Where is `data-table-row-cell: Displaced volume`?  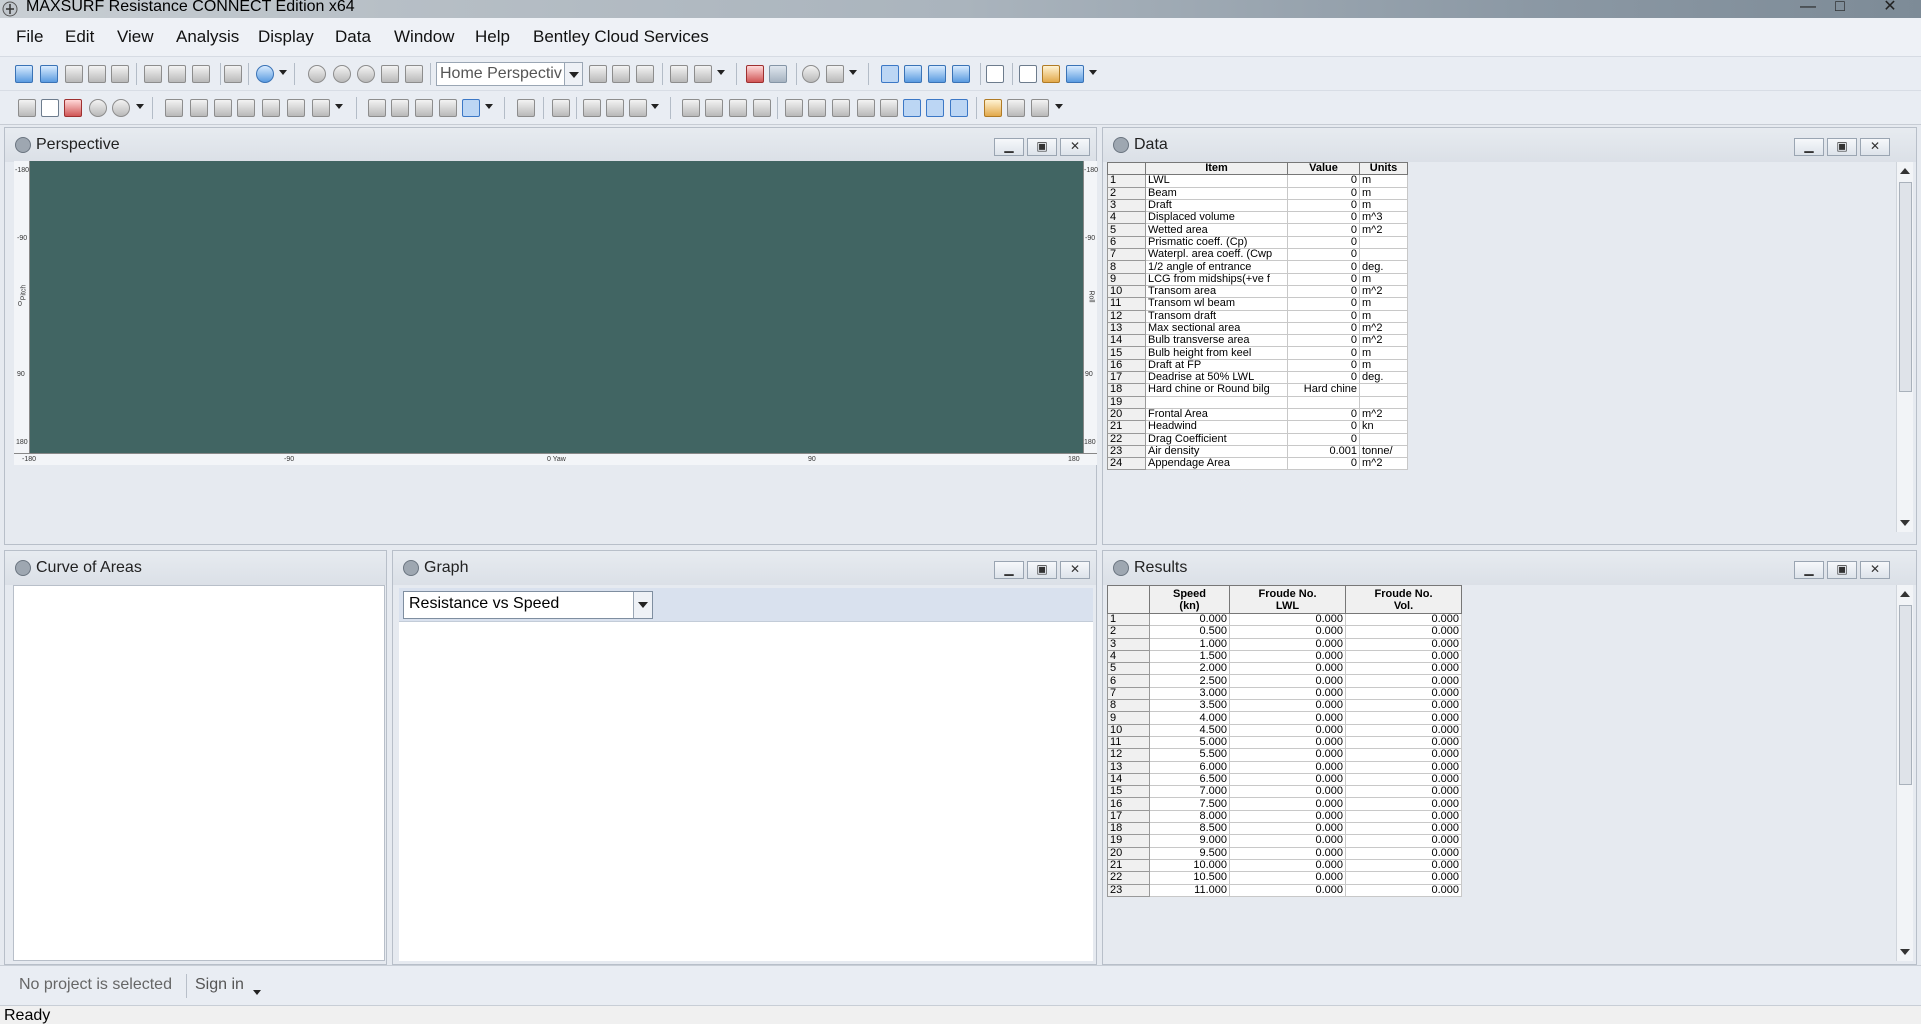 data-table-row-cell: Displaced volume is located at coordinates (1216, 218).